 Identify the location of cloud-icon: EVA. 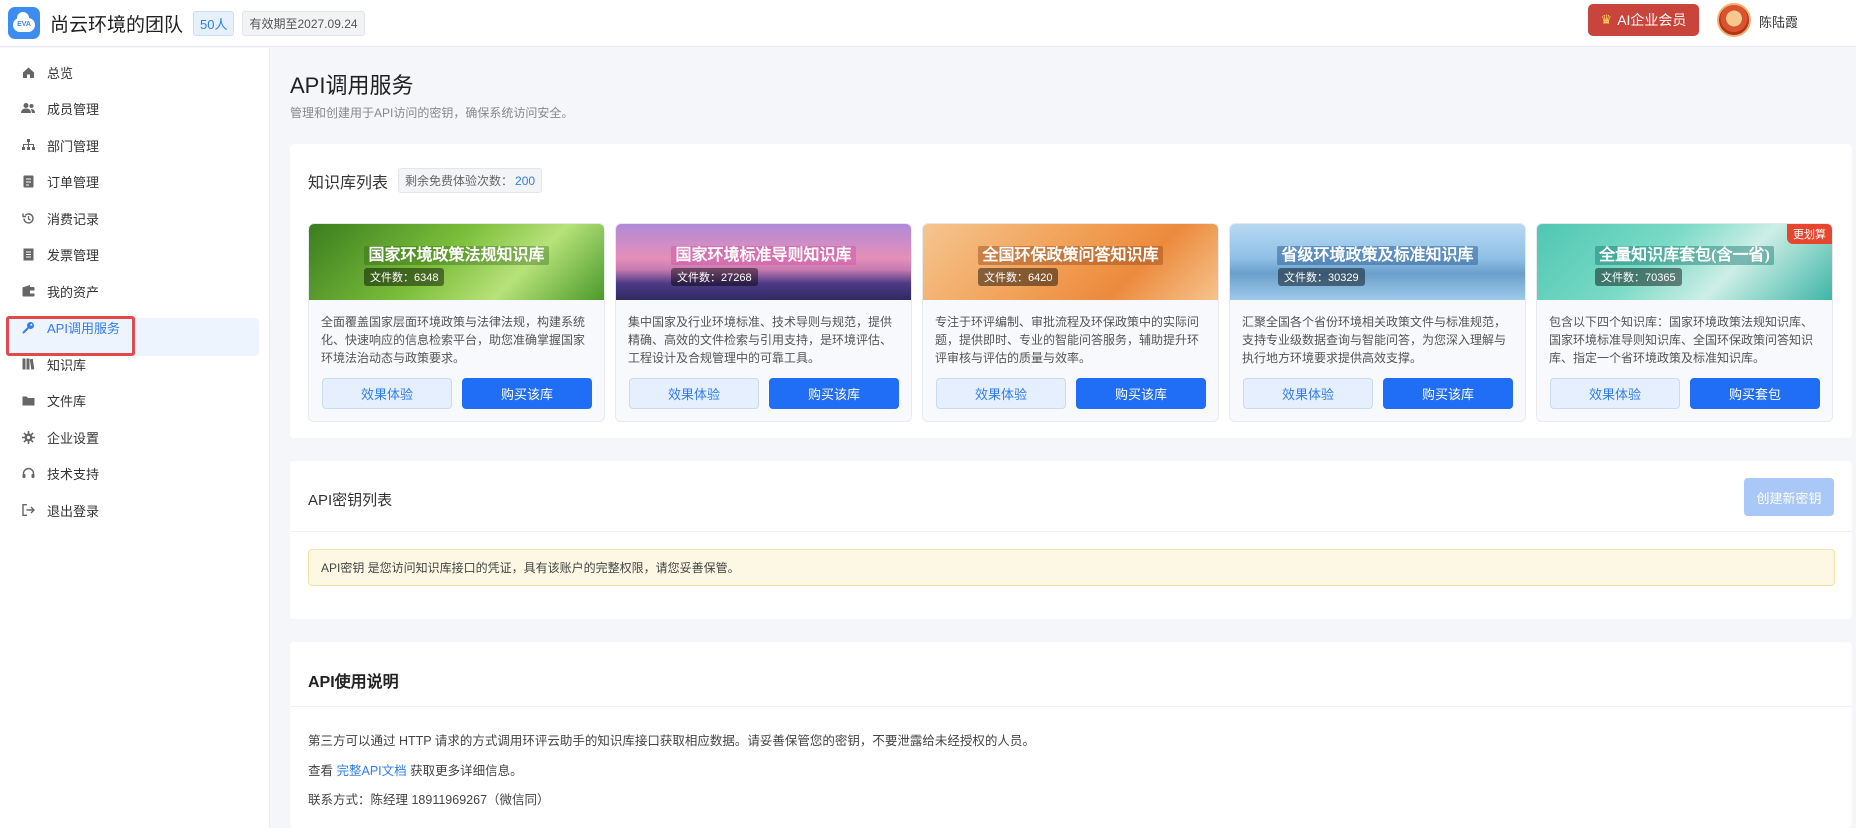
(24, 22).